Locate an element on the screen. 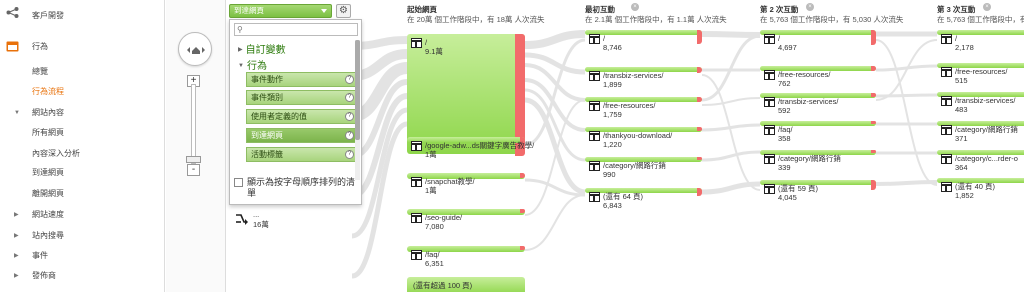  sidebar-item: ▶ 發佈商 is located at coordinates (82, 276).